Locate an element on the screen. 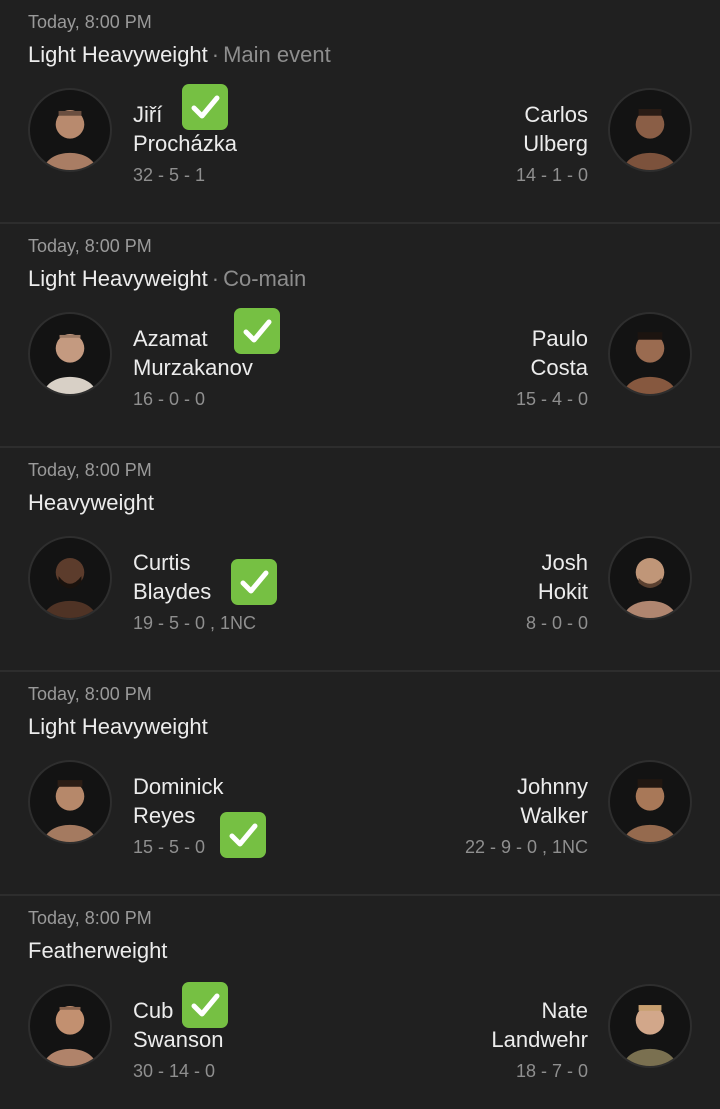 Image resolution: width=720 pixels, height=1109 pixels. fight-division: Featherweight is located at coordinates (97, 951).